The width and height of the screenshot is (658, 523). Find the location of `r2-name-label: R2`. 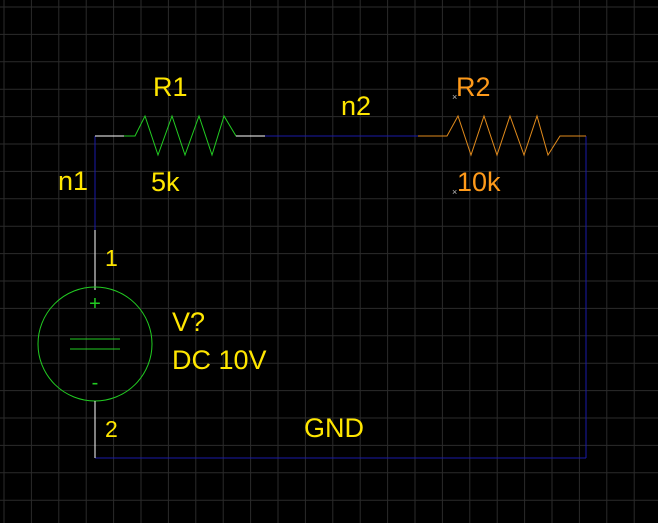

r2-name-label: R2 is located at coordinates (473, 87).